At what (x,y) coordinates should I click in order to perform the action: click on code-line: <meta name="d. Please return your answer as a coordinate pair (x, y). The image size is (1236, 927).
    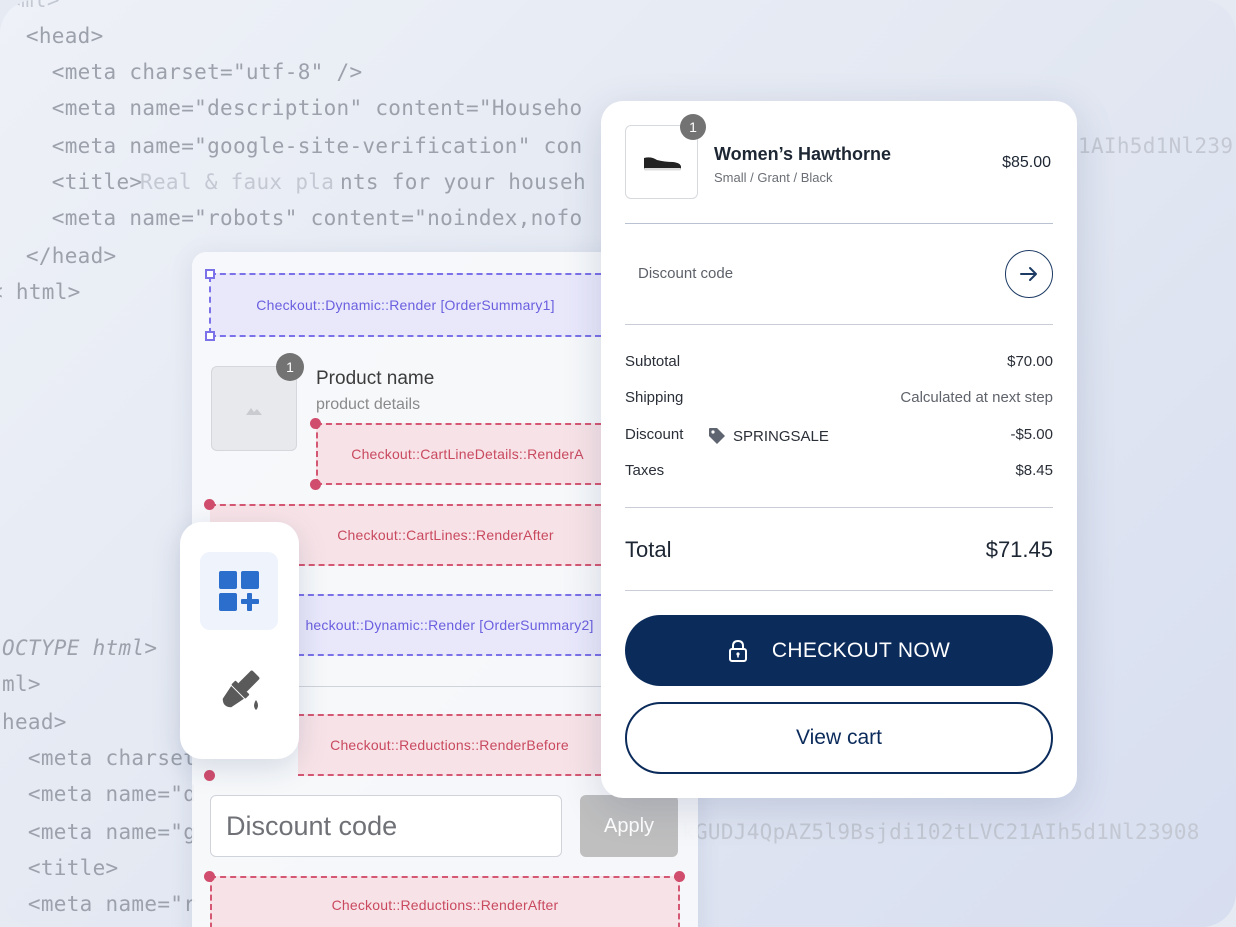
    Looking at the image, I should click on (99, 794).